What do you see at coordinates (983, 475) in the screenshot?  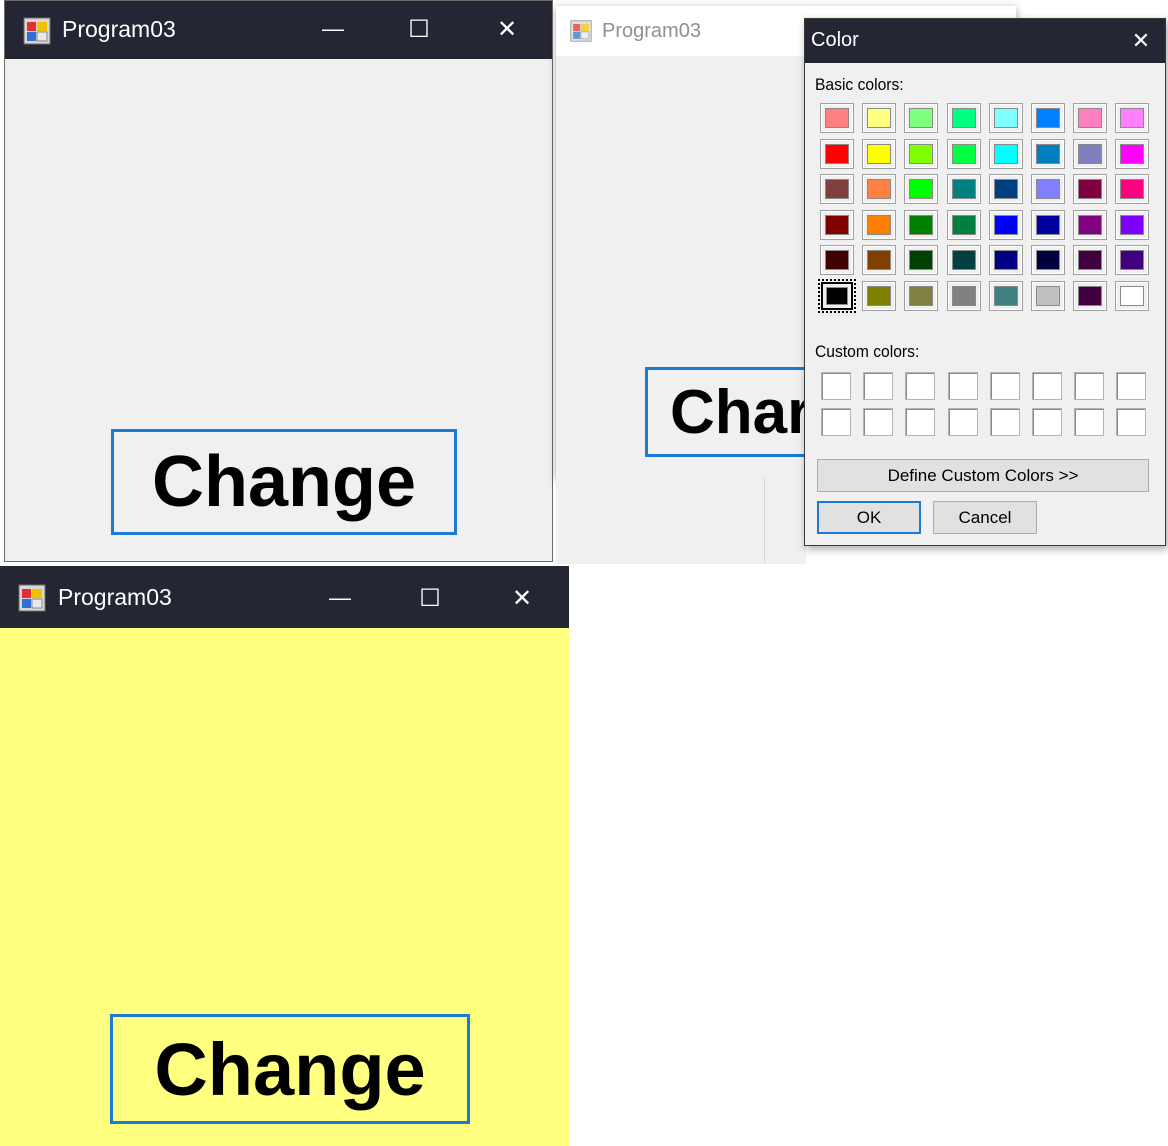 I see `define-custom-colors-button: Define Custom Colors >>` at bounding box center [983, 475].